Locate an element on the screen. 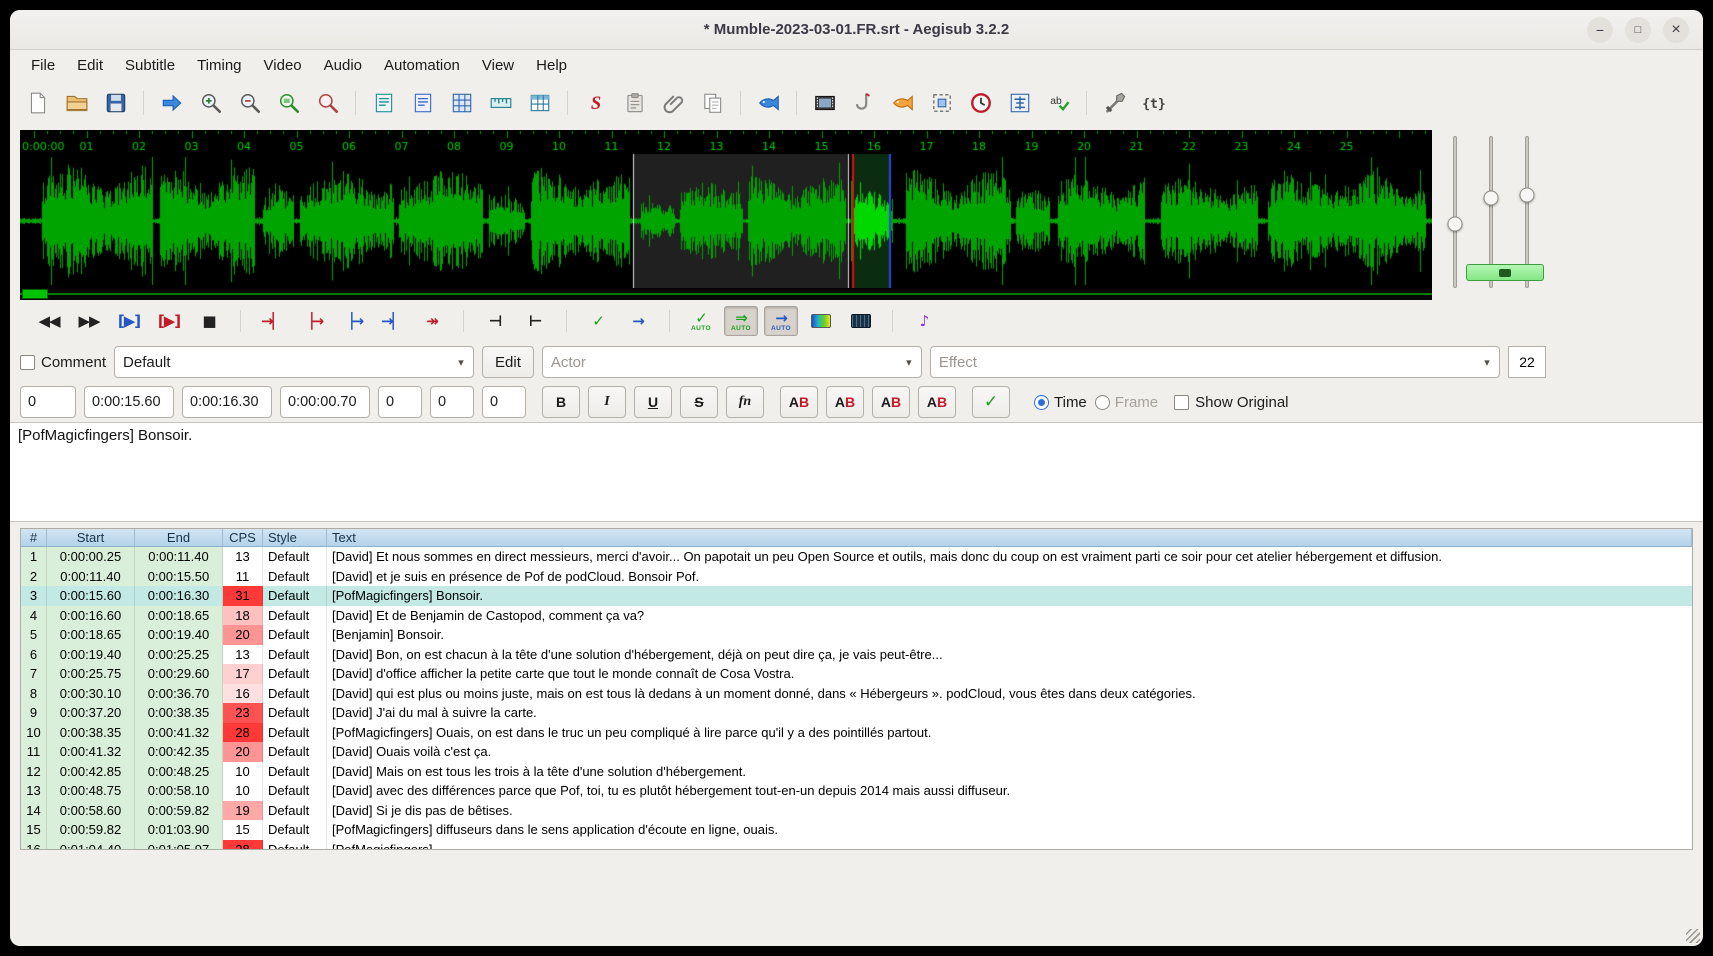 This screenshot has width=1713, height=956. play-current-line-button: [▶] is located at coordinates (169, 321).